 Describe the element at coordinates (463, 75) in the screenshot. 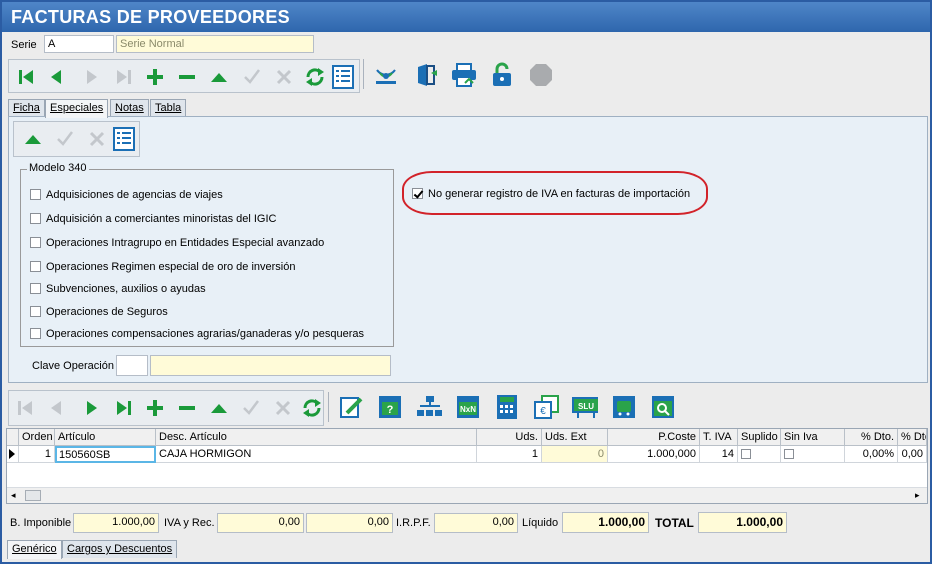

I see `print-icon` at that location.